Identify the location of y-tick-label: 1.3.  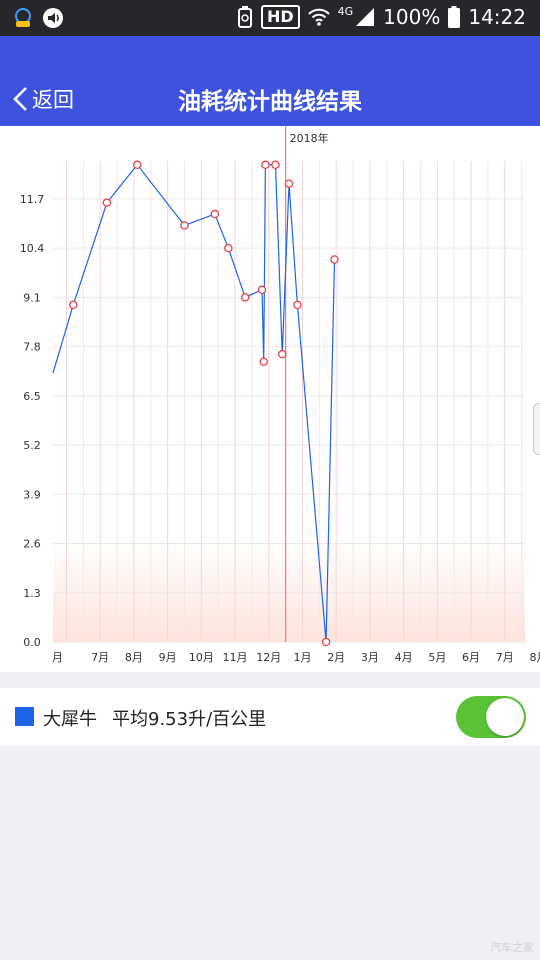
(32, 593).